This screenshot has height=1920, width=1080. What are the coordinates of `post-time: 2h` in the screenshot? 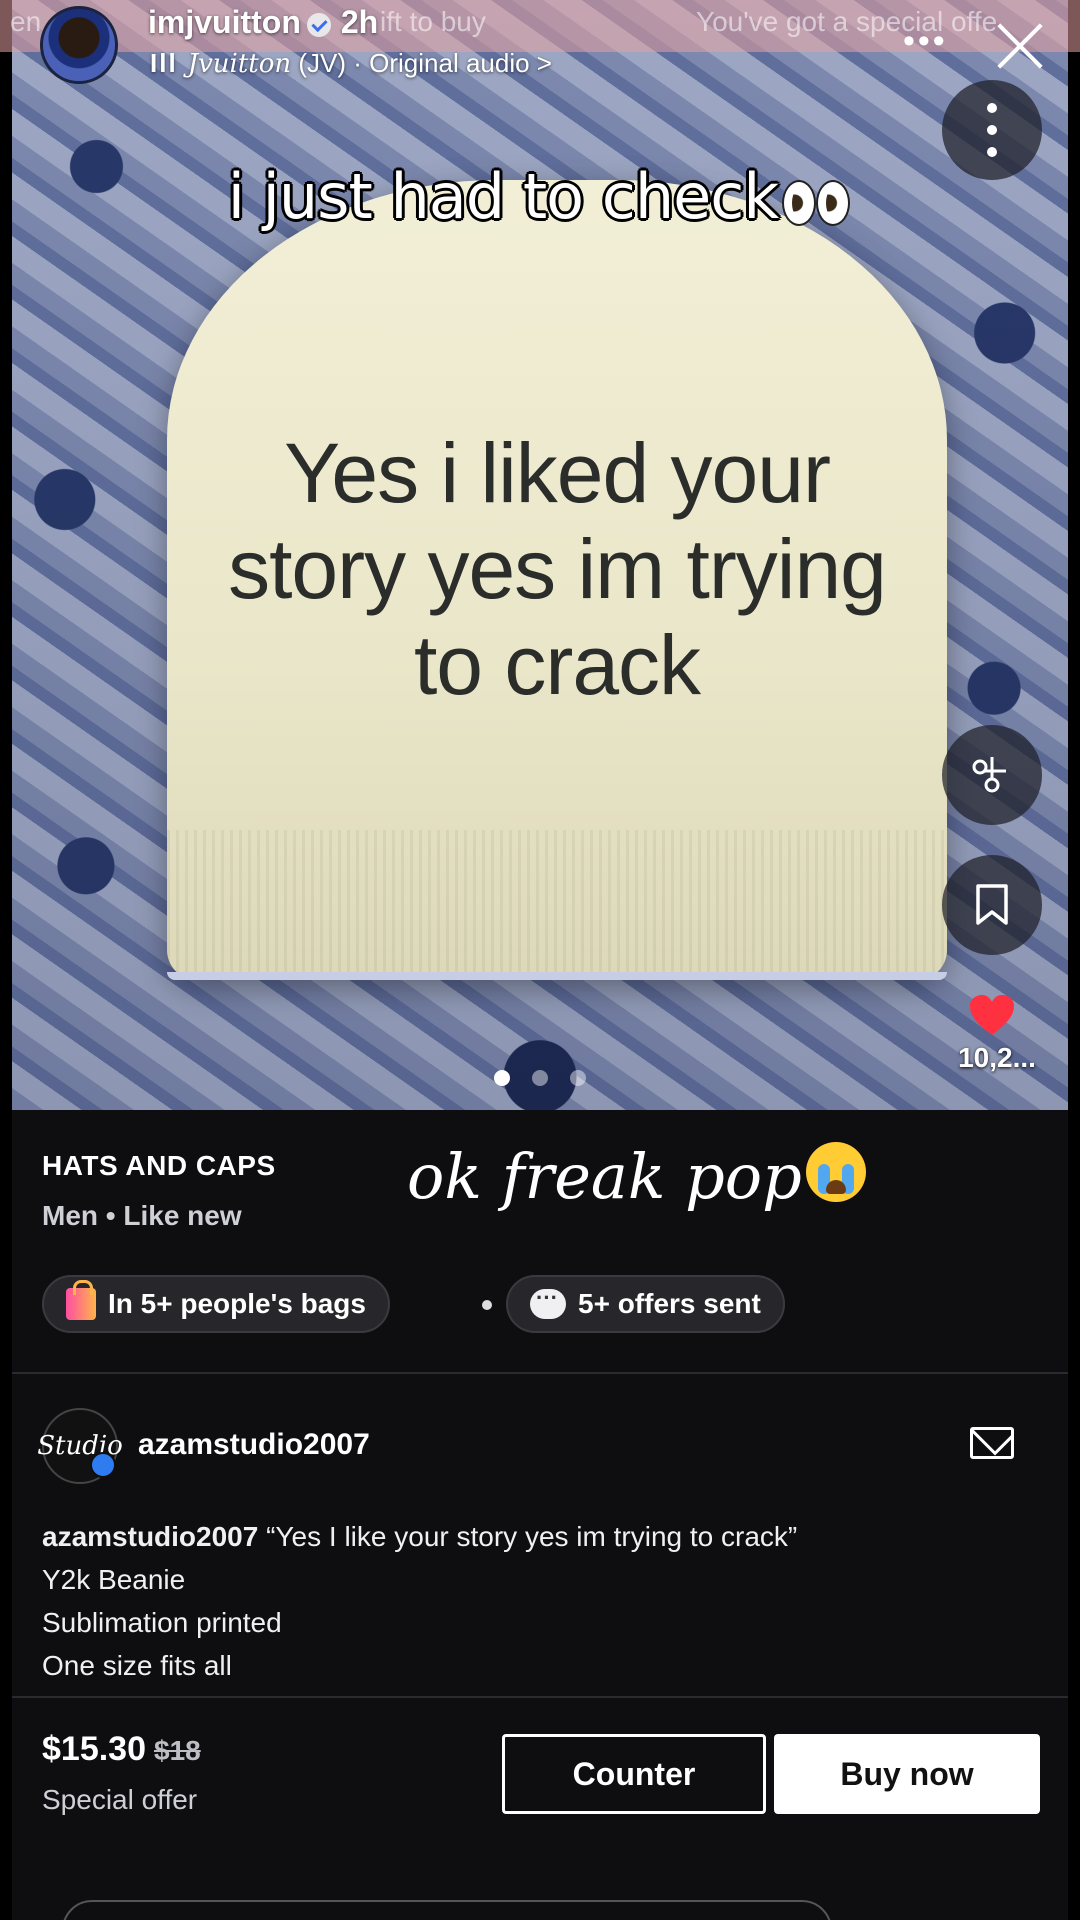 It's located at (359, 22).